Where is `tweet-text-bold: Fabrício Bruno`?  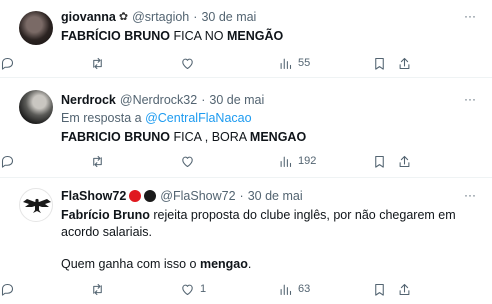 tweet-text-bold: Fabrício Bruno is located at coordinates (105, 215).